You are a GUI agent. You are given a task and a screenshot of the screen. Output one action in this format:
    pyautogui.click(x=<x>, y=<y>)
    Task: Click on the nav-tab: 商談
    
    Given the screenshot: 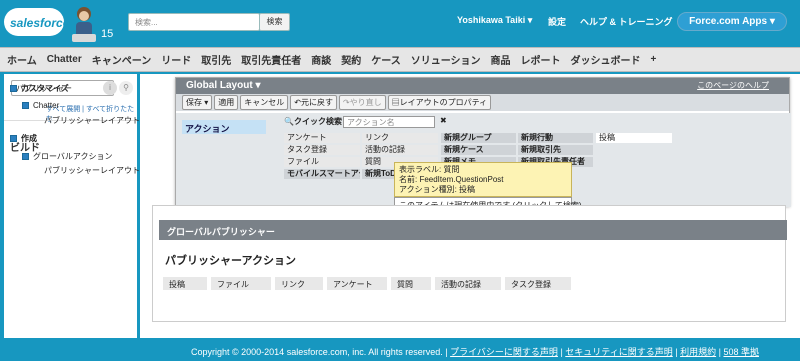 What is the action you would take?
    pyautogui.click(x=321, y=59)
    